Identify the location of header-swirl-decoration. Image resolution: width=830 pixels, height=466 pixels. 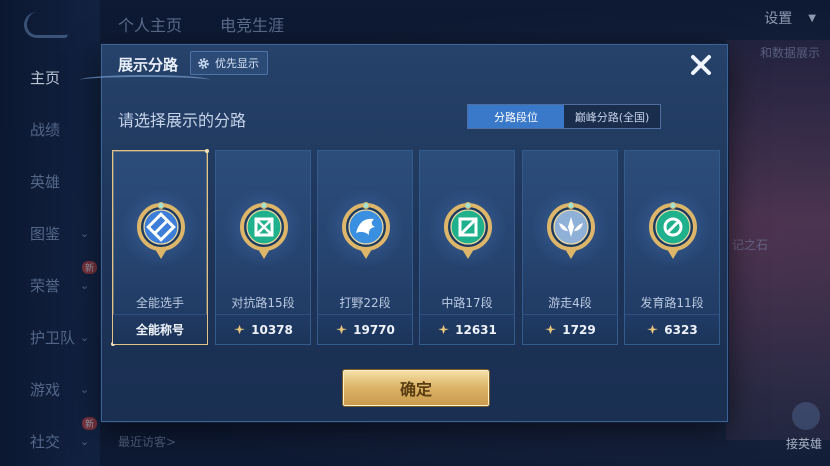
(145, 80).